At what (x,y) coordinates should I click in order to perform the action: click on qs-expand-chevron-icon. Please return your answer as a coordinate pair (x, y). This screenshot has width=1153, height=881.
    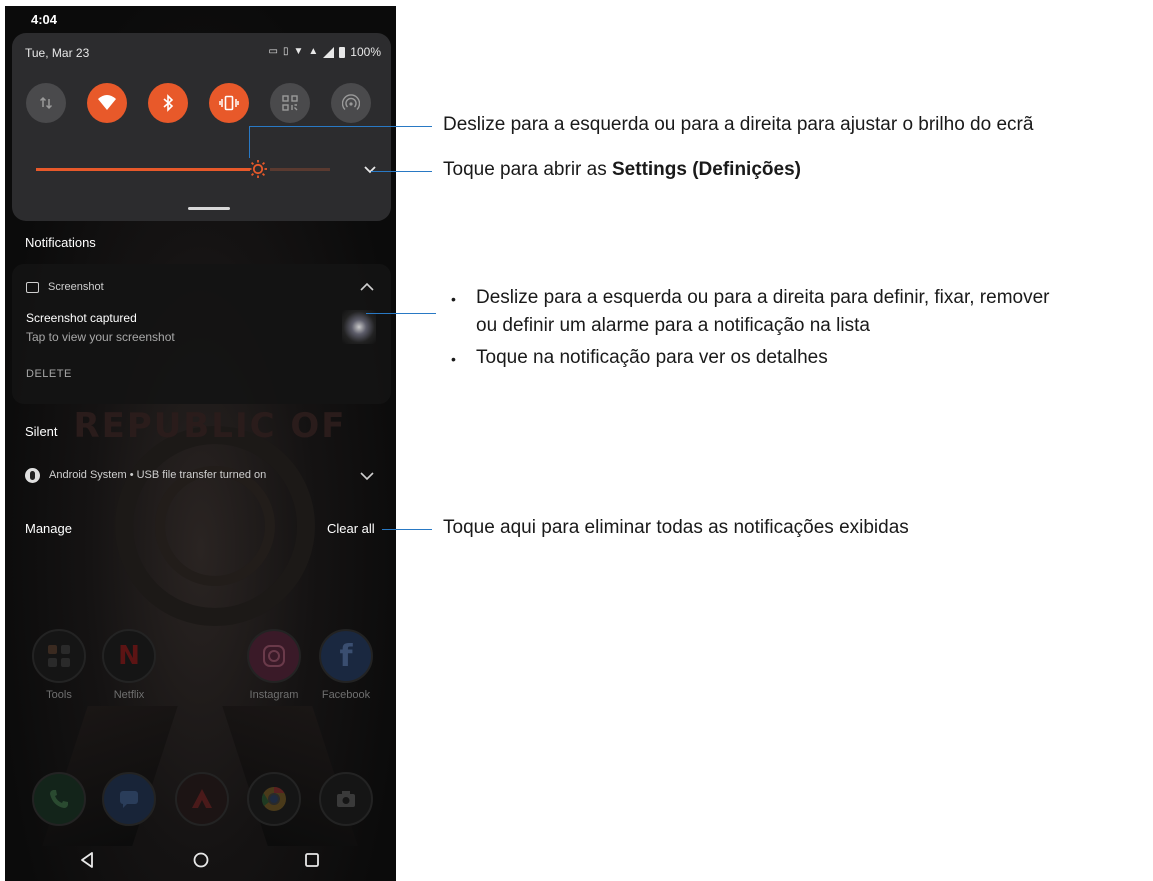
    Looking at the image, I should click on (370, 169).